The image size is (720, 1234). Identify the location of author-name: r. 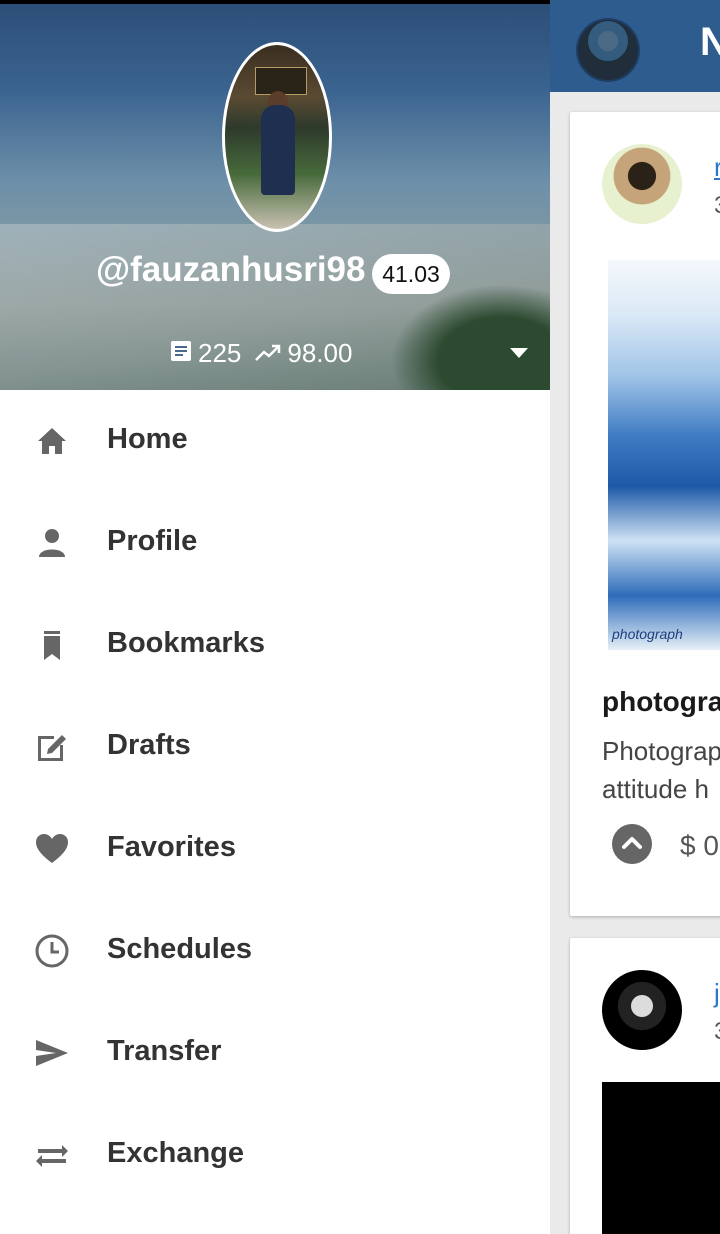
(717, 167).